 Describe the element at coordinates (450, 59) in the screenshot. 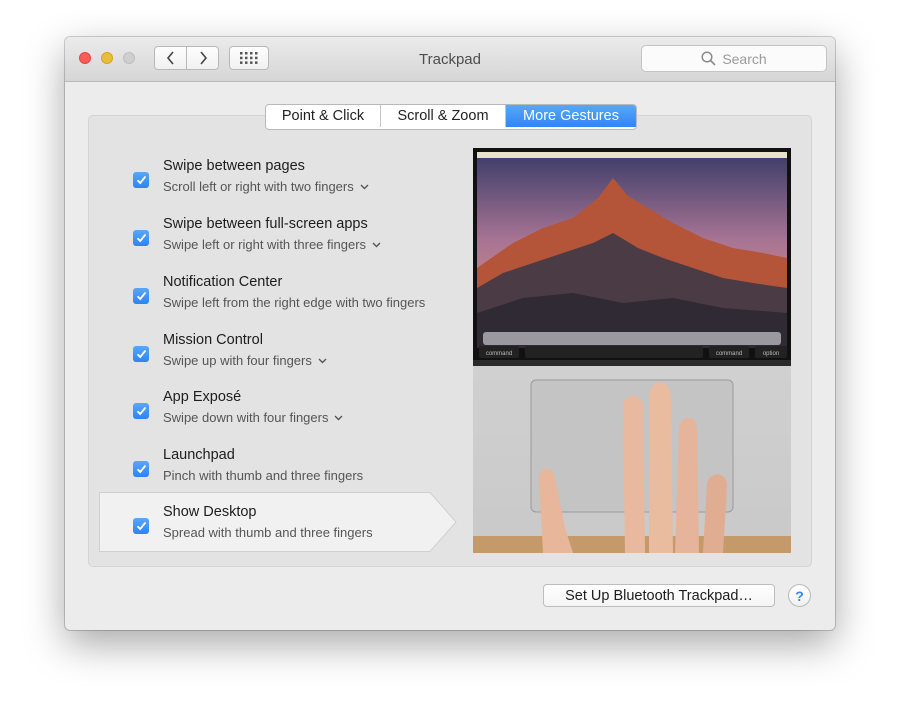

I see `title-bar: Trackpad Search` at that location.